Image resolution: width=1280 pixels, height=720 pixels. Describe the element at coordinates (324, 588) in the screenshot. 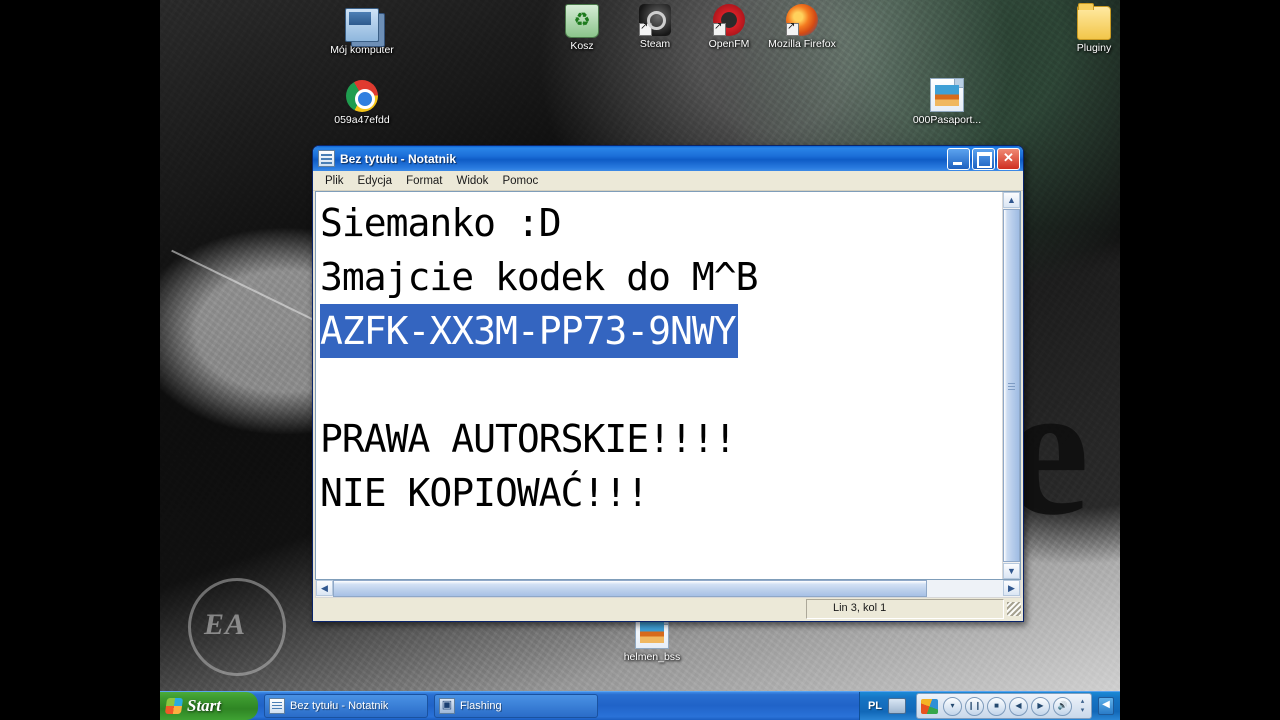

I see `chevron-left-icon: ◀` at that location.